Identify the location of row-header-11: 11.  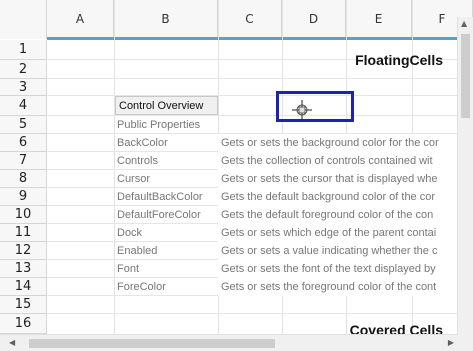
(23, 233).